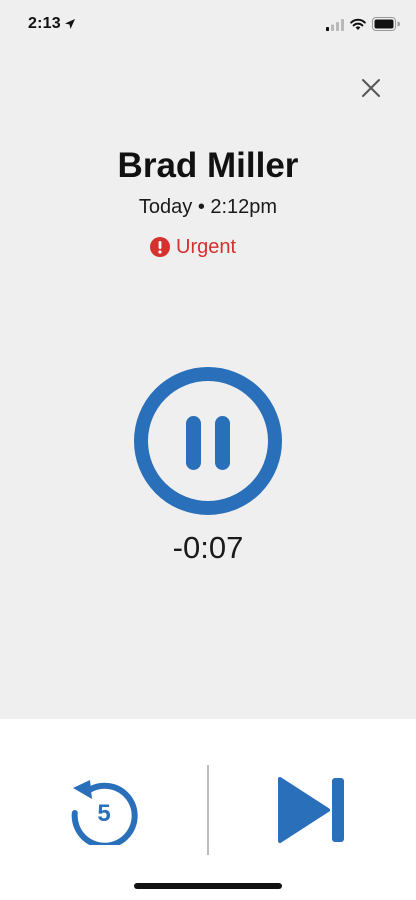 This screenshot has height=900, width=416. I want to click on status-bar: 2:13, so click(208, 25).